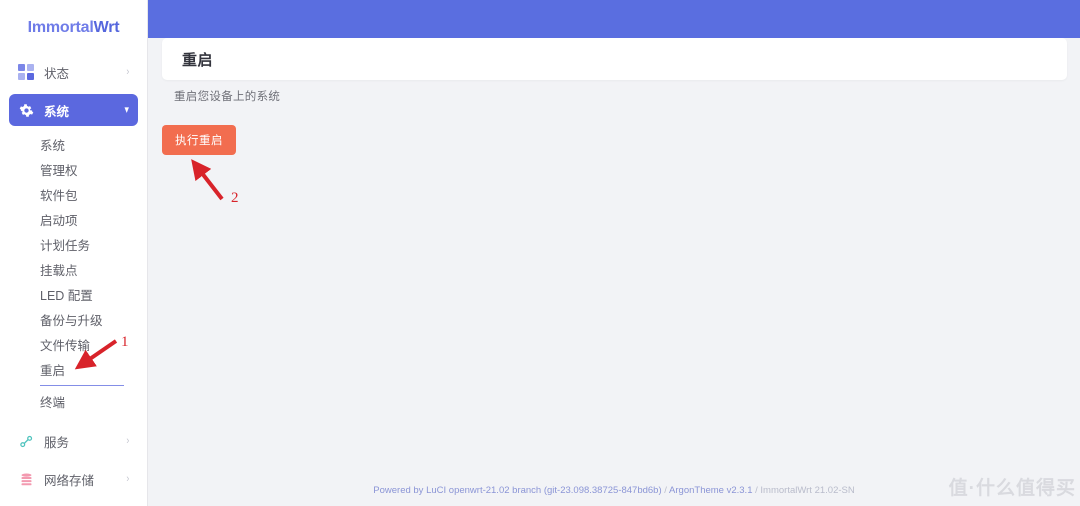 Image resolution: width=1080 pixels, height=506 pixels. What do you see at coordinates (26, 441) in the screenshot?
I see `services-icon` at bounding box center [26, 441].